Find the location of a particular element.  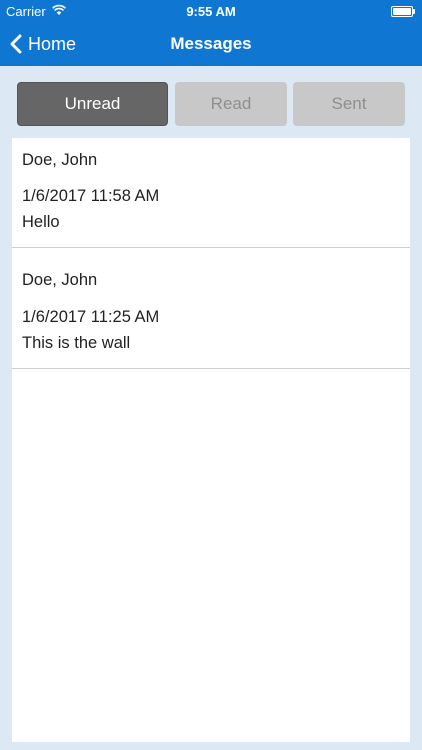

battery-icon is located at coordinates (403, 11).